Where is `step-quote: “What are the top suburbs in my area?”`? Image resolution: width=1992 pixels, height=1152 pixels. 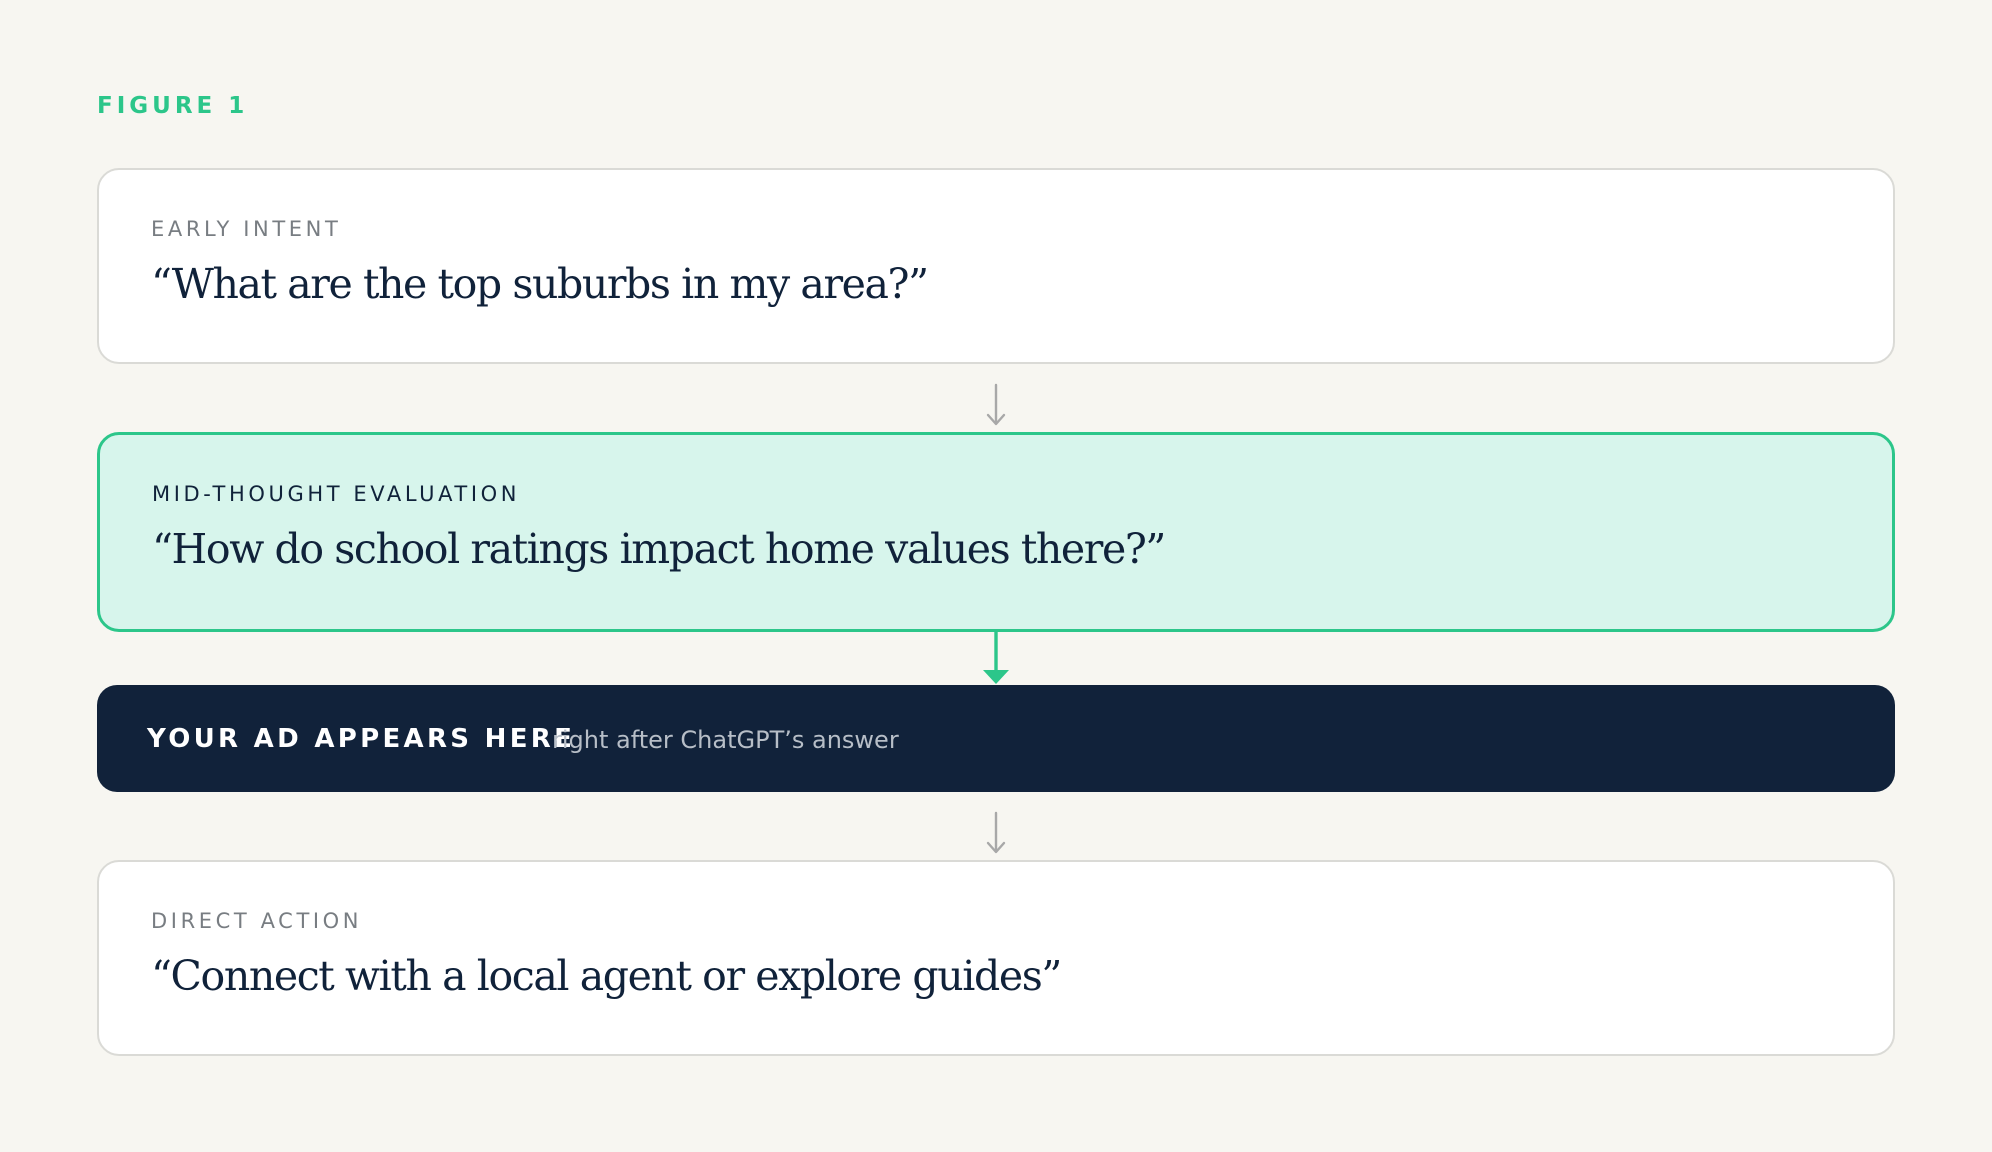 step-quote: “What are the top suburbs in my area?” is located at coordinates (540, 284).